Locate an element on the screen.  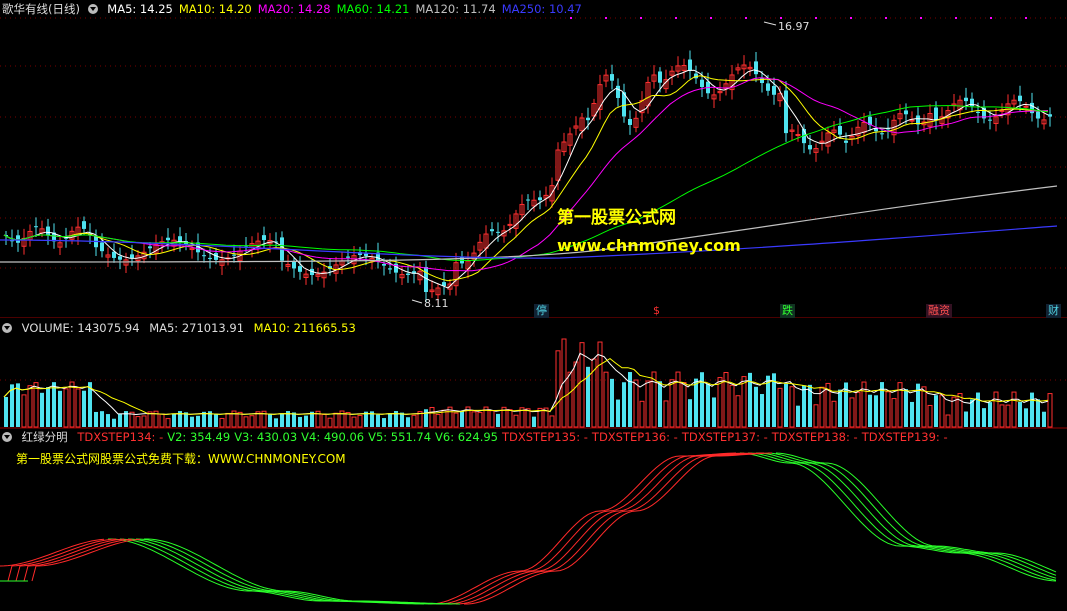
event-tag-drop: 跌 is located at coordinates (787, 311).